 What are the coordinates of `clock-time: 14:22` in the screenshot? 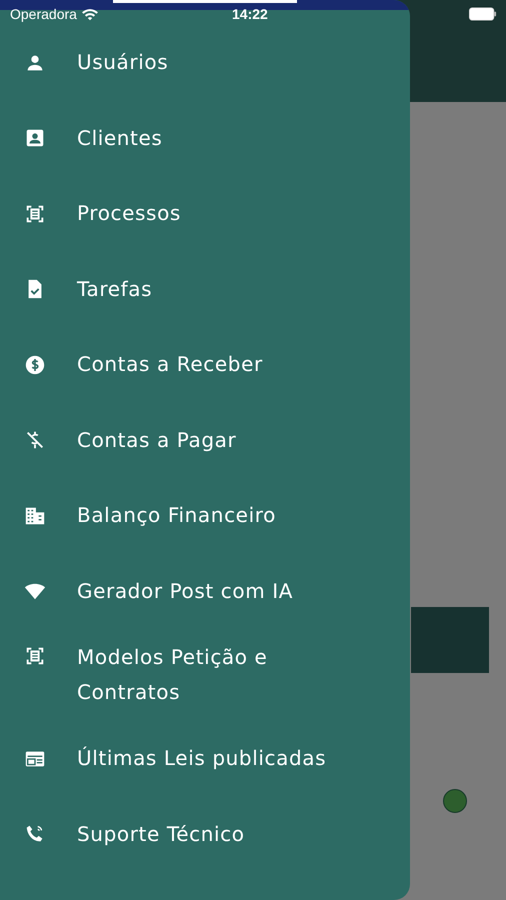 It's located at (250, 14).